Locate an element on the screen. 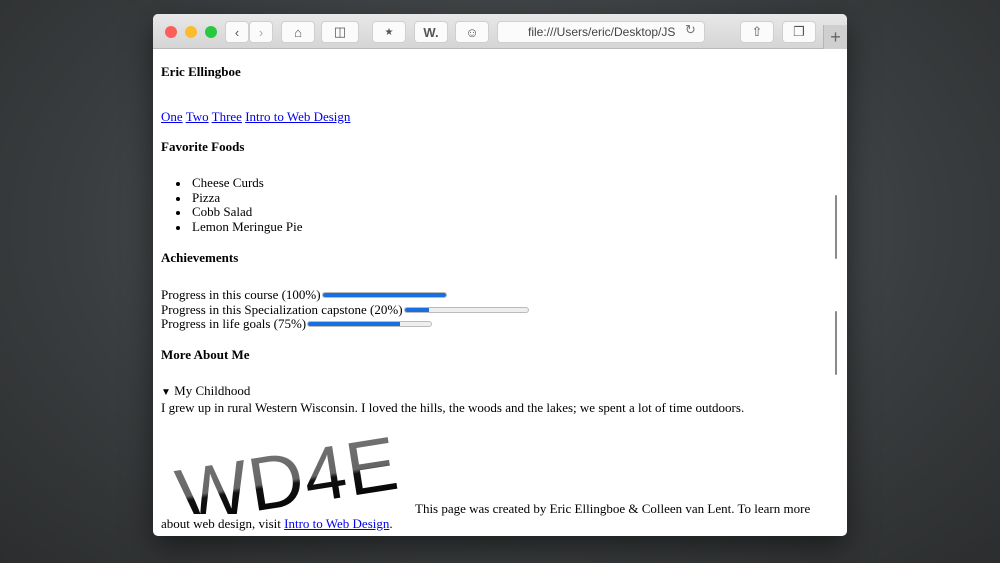  minimize-button is located at coordinates (191, 32).